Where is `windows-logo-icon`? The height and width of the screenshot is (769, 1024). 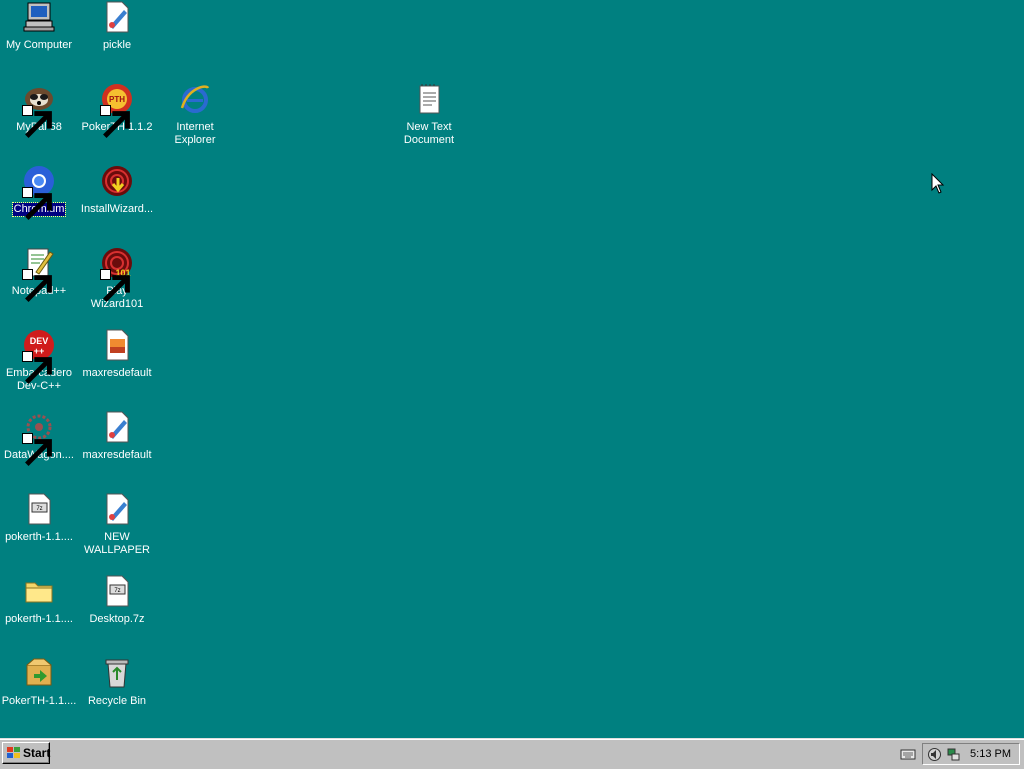 windows-logo-icon is located at coordinates (13, 752).